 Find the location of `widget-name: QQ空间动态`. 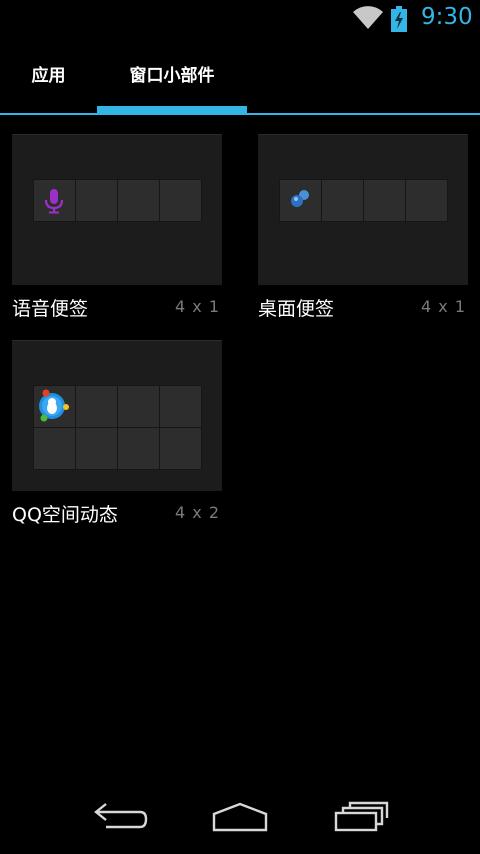

widget-name: QQ空间动态 is located at coordinates (65, 515).